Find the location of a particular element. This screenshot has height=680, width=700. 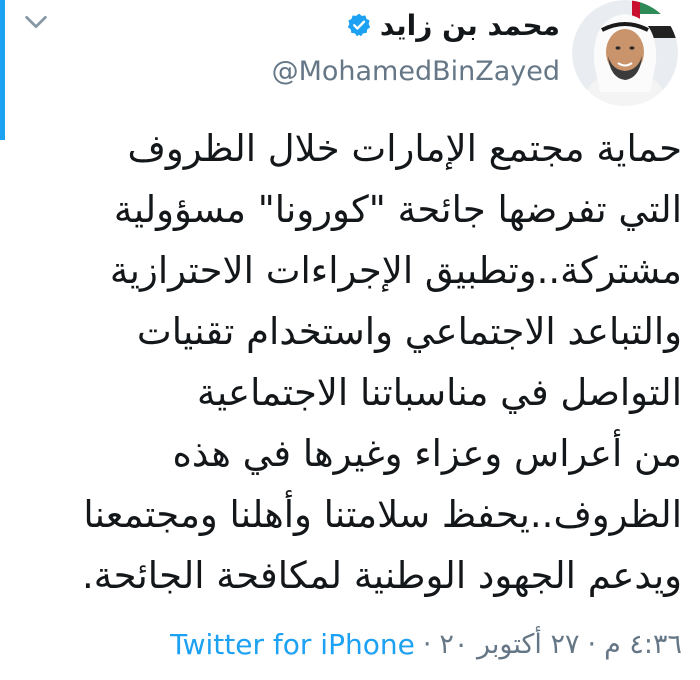

chevron-down-icon is located at coordinates (36, 22).